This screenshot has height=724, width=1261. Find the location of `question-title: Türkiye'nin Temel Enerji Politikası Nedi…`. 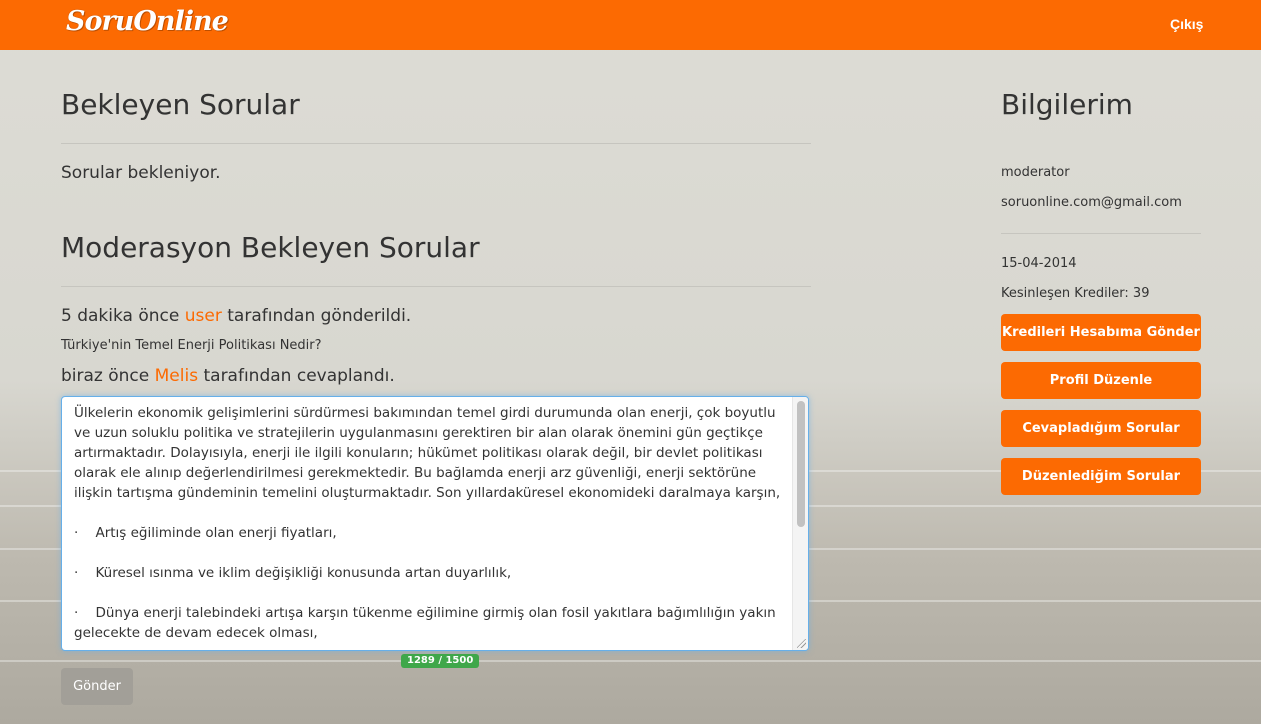

question-title: Türkiye'nin Temel Enerji Politikası Nedi… is located at coordinates (191, 345).